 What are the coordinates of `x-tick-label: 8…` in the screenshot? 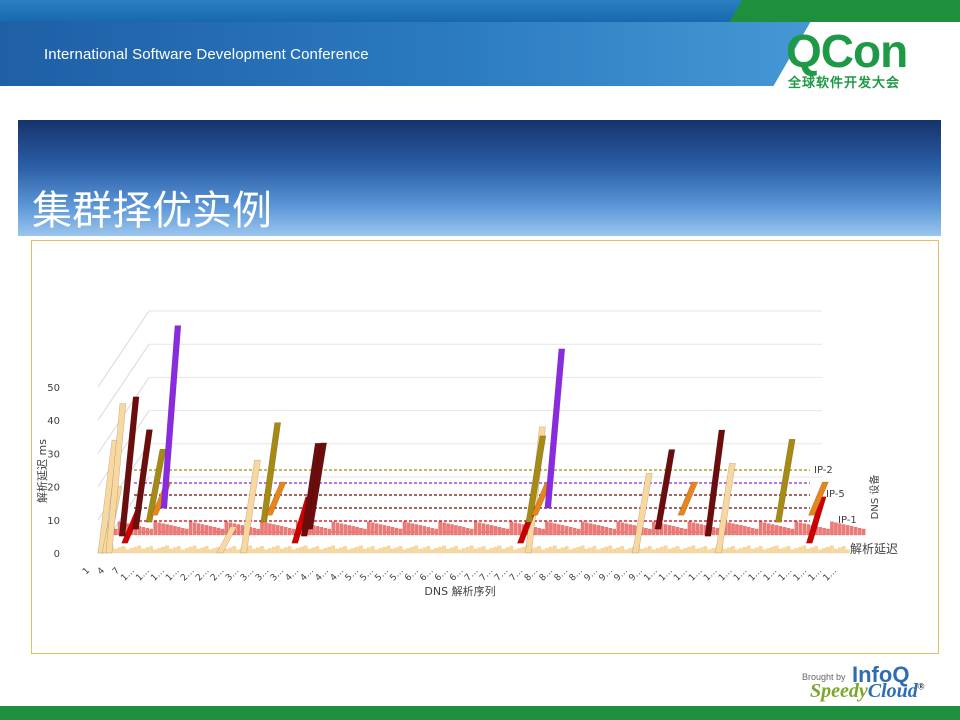 It's located at (546, 574).